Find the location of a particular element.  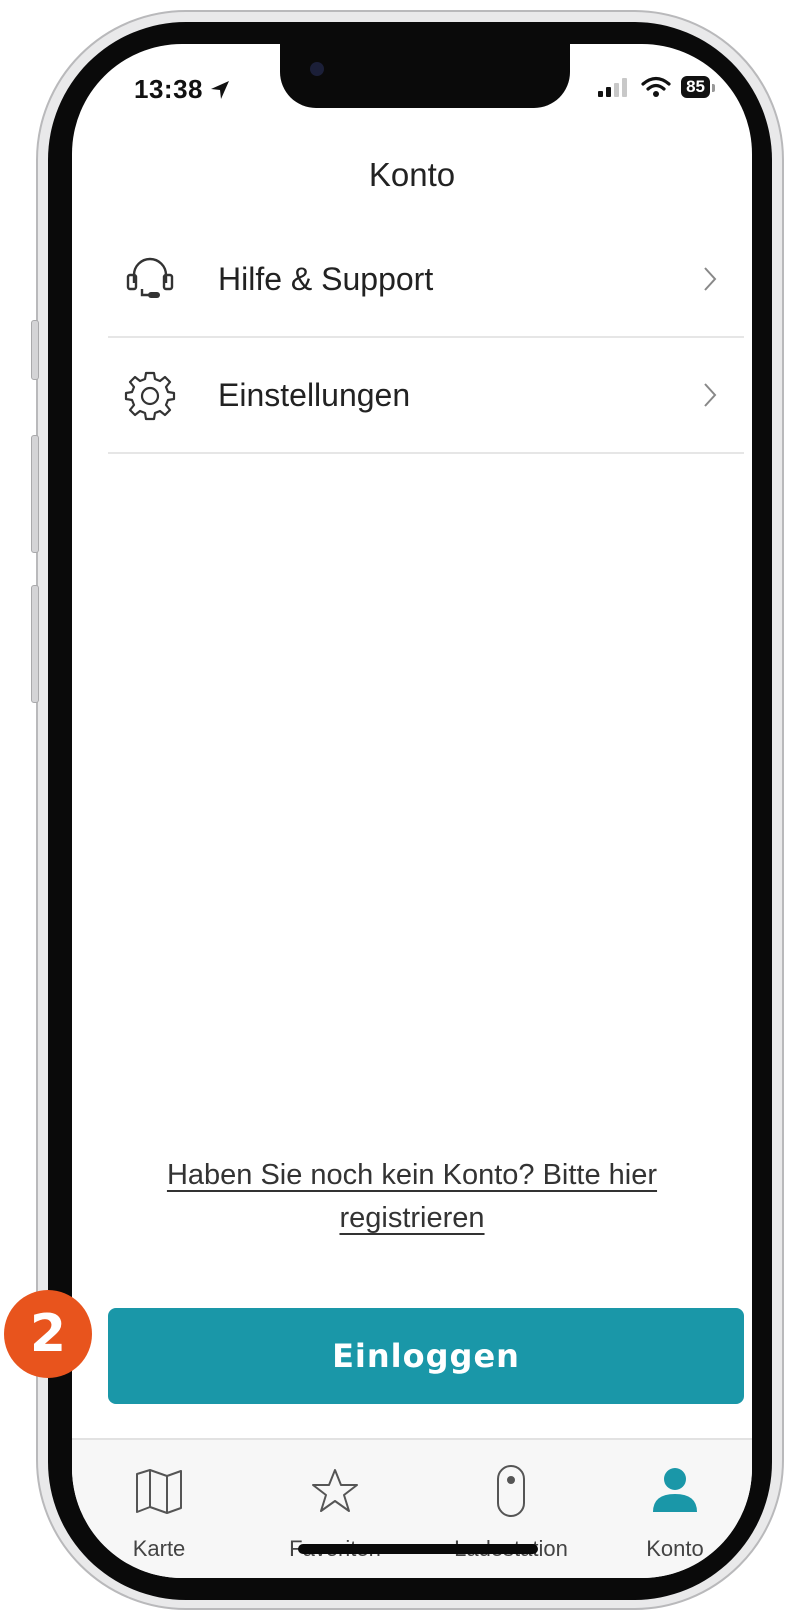

camera-icon is located at coordinates (317, 69).